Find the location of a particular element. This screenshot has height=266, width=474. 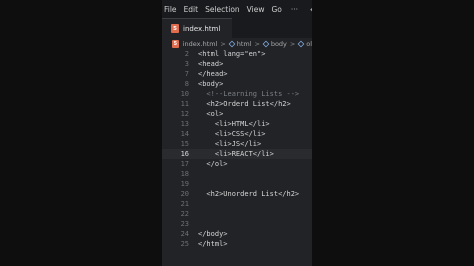

line-number: 22 is located at coordinates (184, 214).